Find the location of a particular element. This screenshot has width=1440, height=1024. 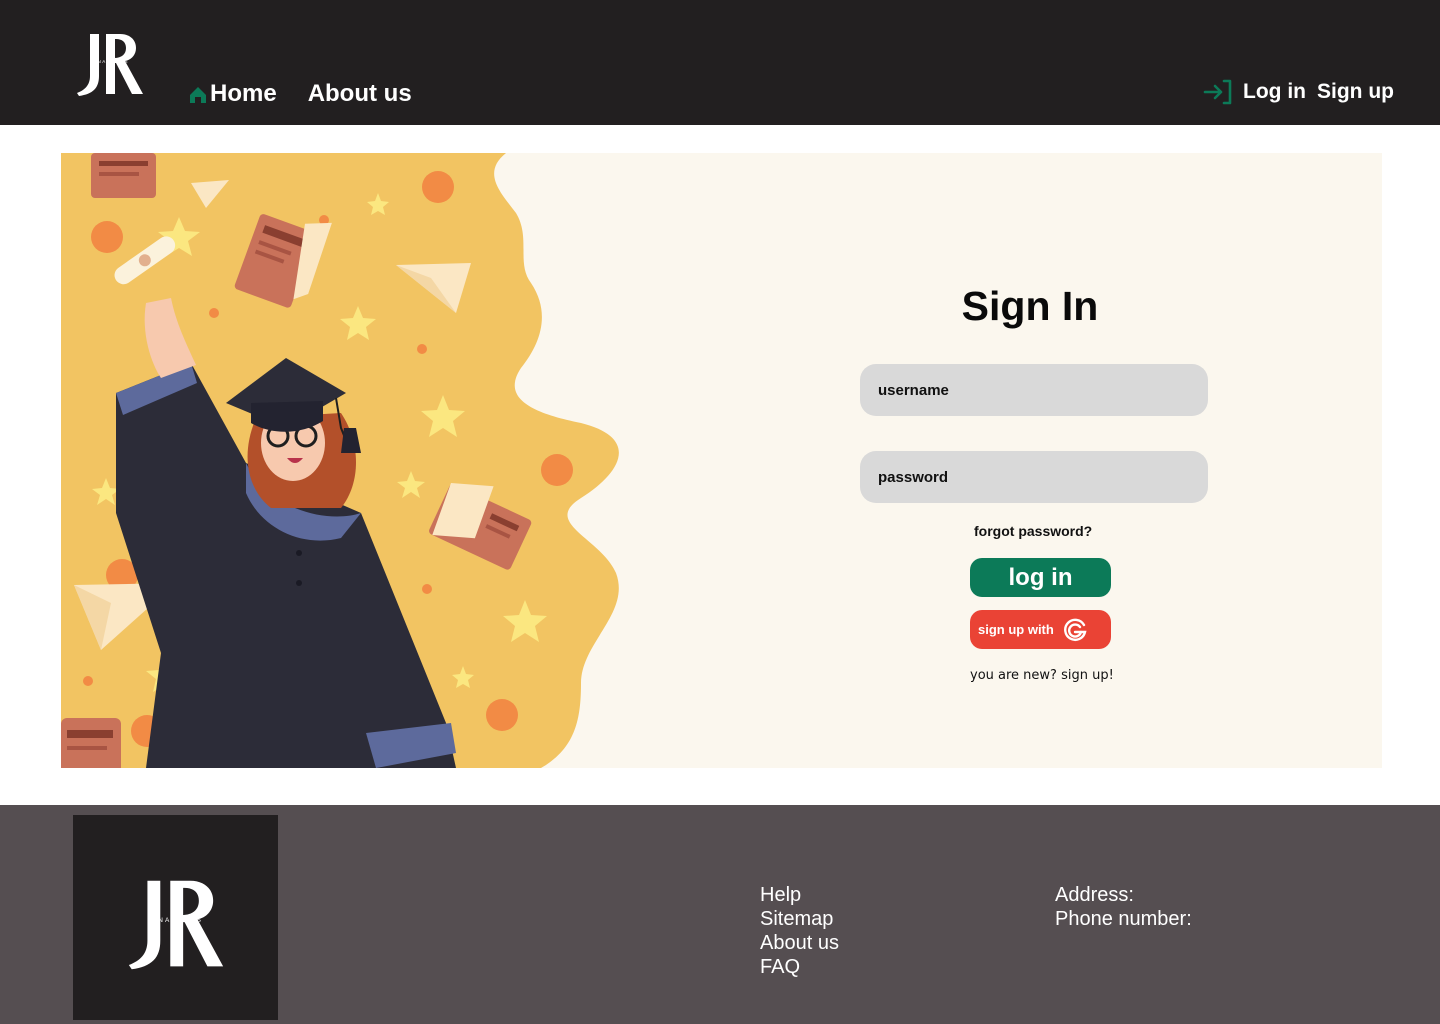

nav-home: Home is located at coordinates (232, 94).